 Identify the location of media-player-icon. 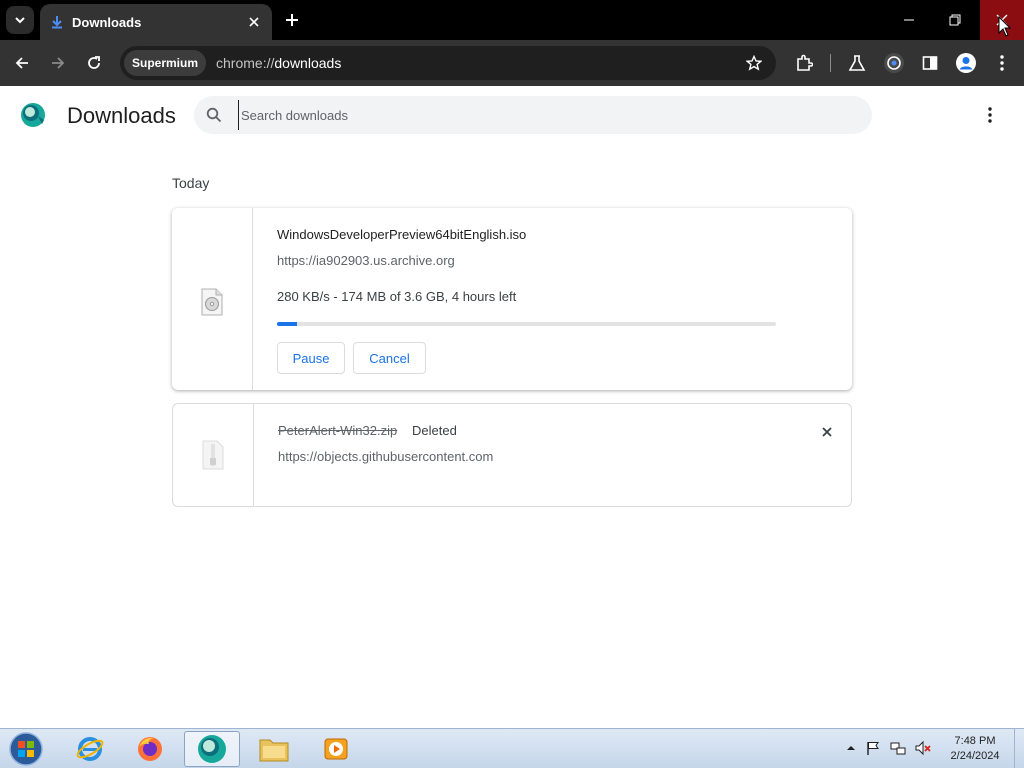
(336, 749).